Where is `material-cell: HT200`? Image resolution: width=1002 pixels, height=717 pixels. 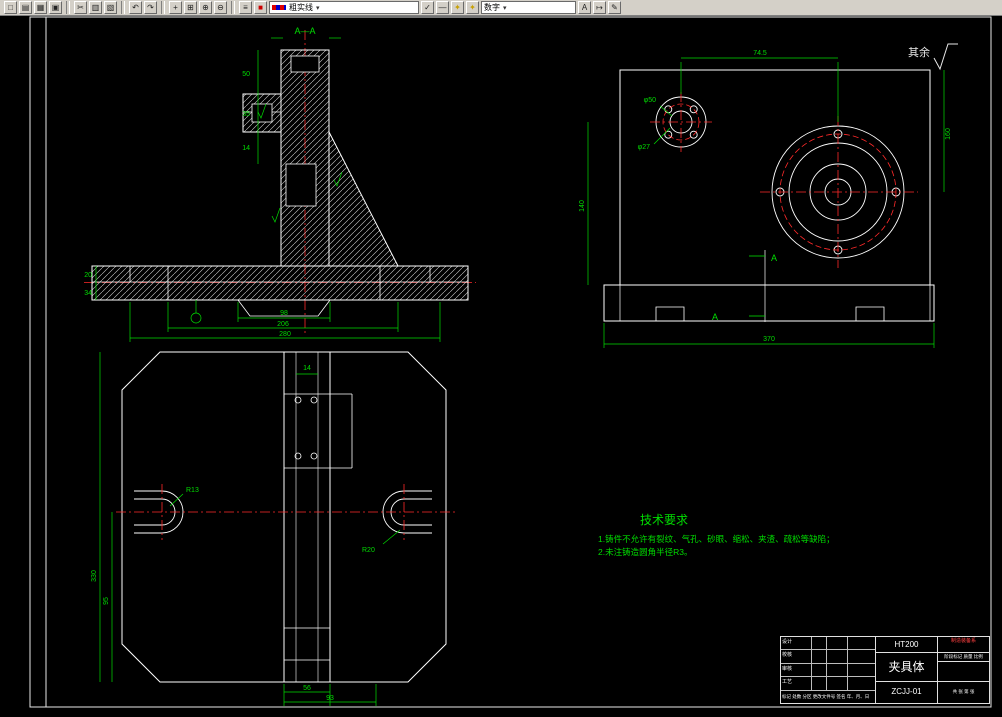 material-cell: HT200 is located at coordinates (907, 644).